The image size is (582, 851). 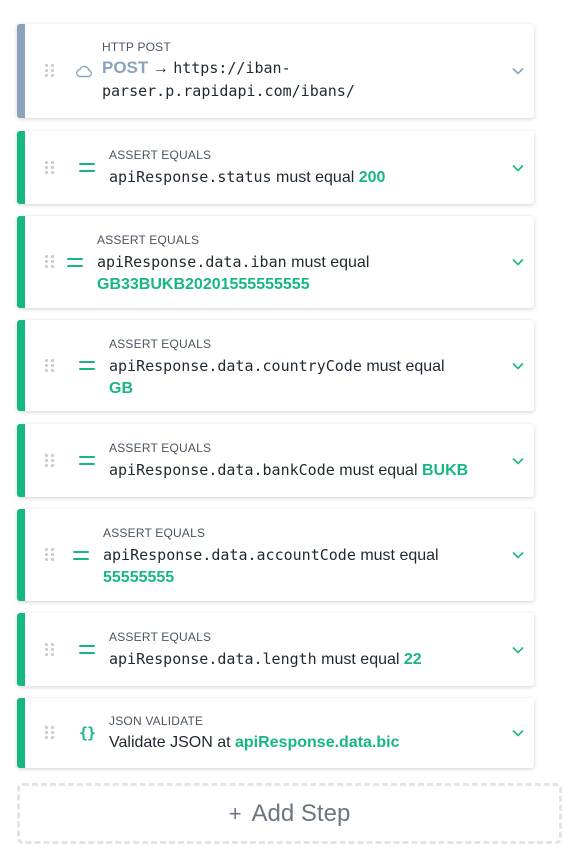 What do you see at coordinates (229, 555) in the screenshot?
I see `assert-property: apiResponse.data.accountCode` at bounding box center [229, 555].